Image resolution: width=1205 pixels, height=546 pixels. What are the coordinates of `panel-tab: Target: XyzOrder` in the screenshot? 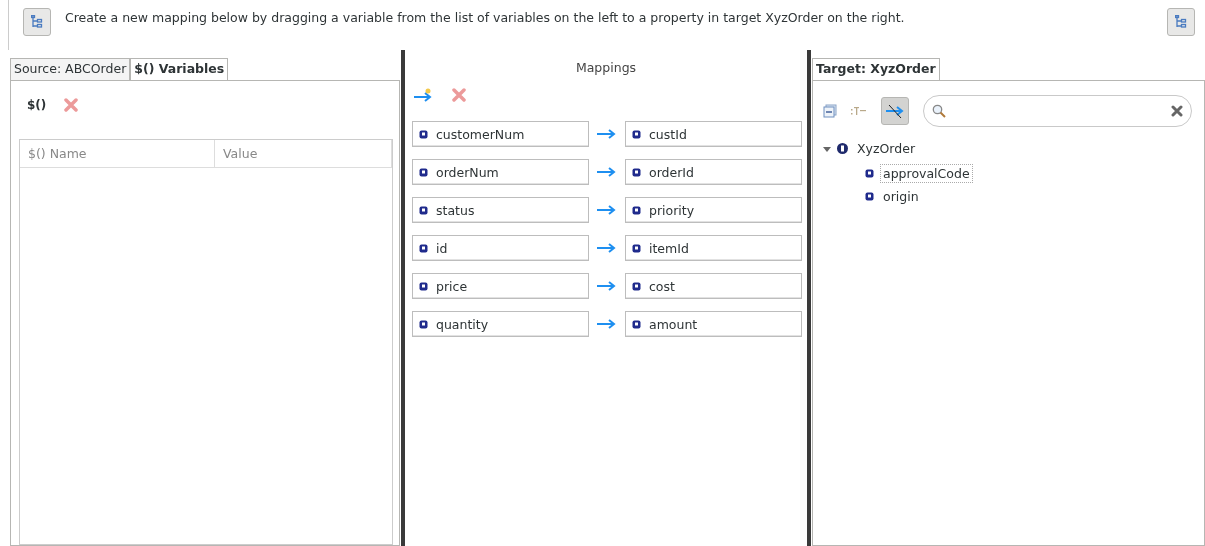 It's located at (876, 69).